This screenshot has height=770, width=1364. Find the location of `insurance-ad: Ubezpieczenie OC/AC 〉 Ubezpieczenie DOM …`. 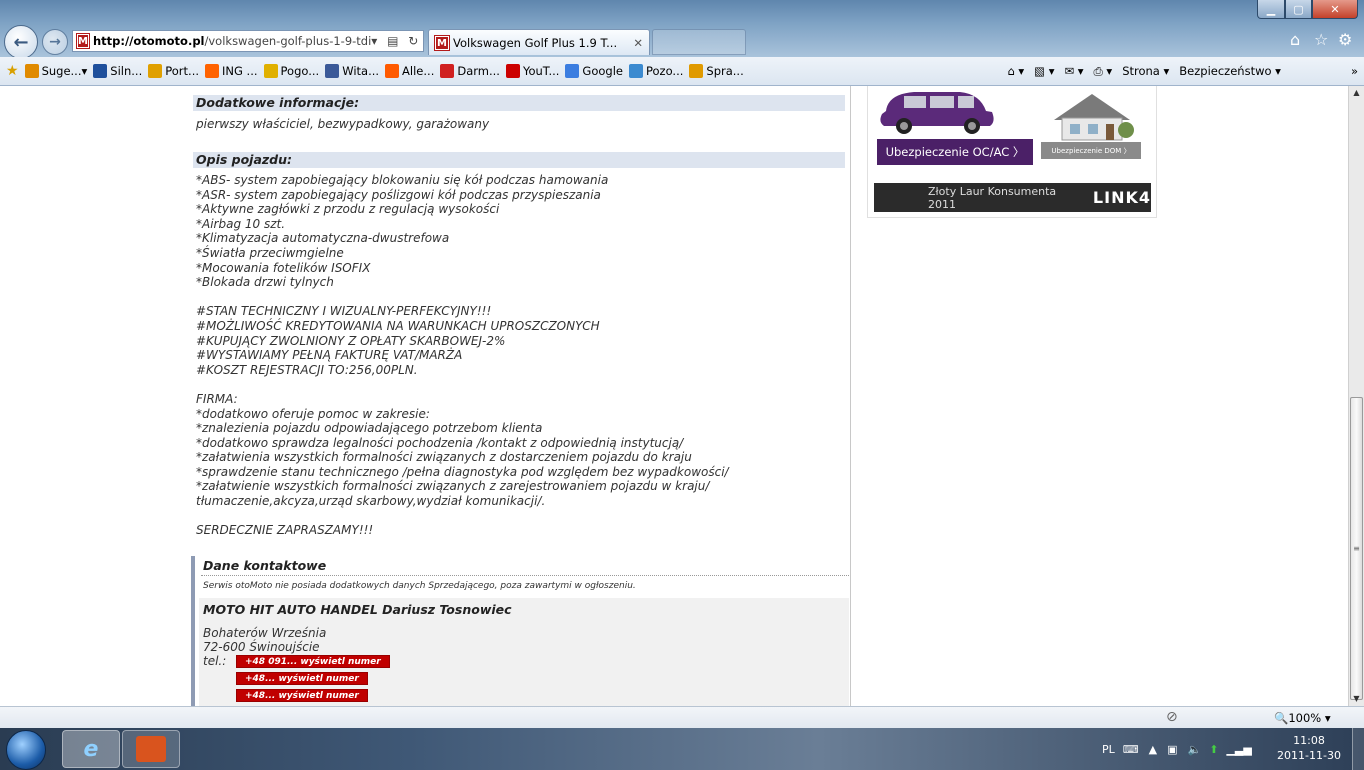

insurance-ad: Ubezpieczenie OC/AC 〉 Ubezpieczenie DOM … is located at coordinates (1012, 152).